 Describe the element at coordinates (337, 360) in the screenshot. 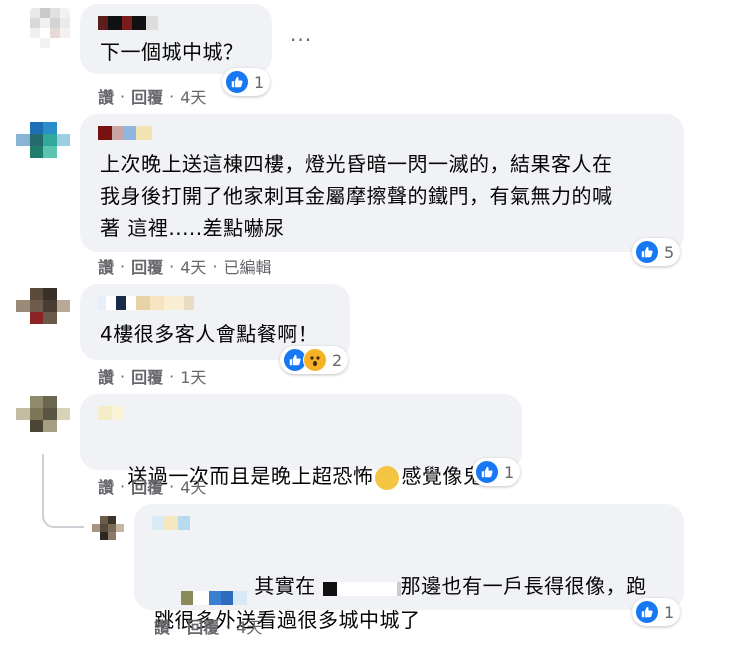

I see `reaction-count: 2` at that location.